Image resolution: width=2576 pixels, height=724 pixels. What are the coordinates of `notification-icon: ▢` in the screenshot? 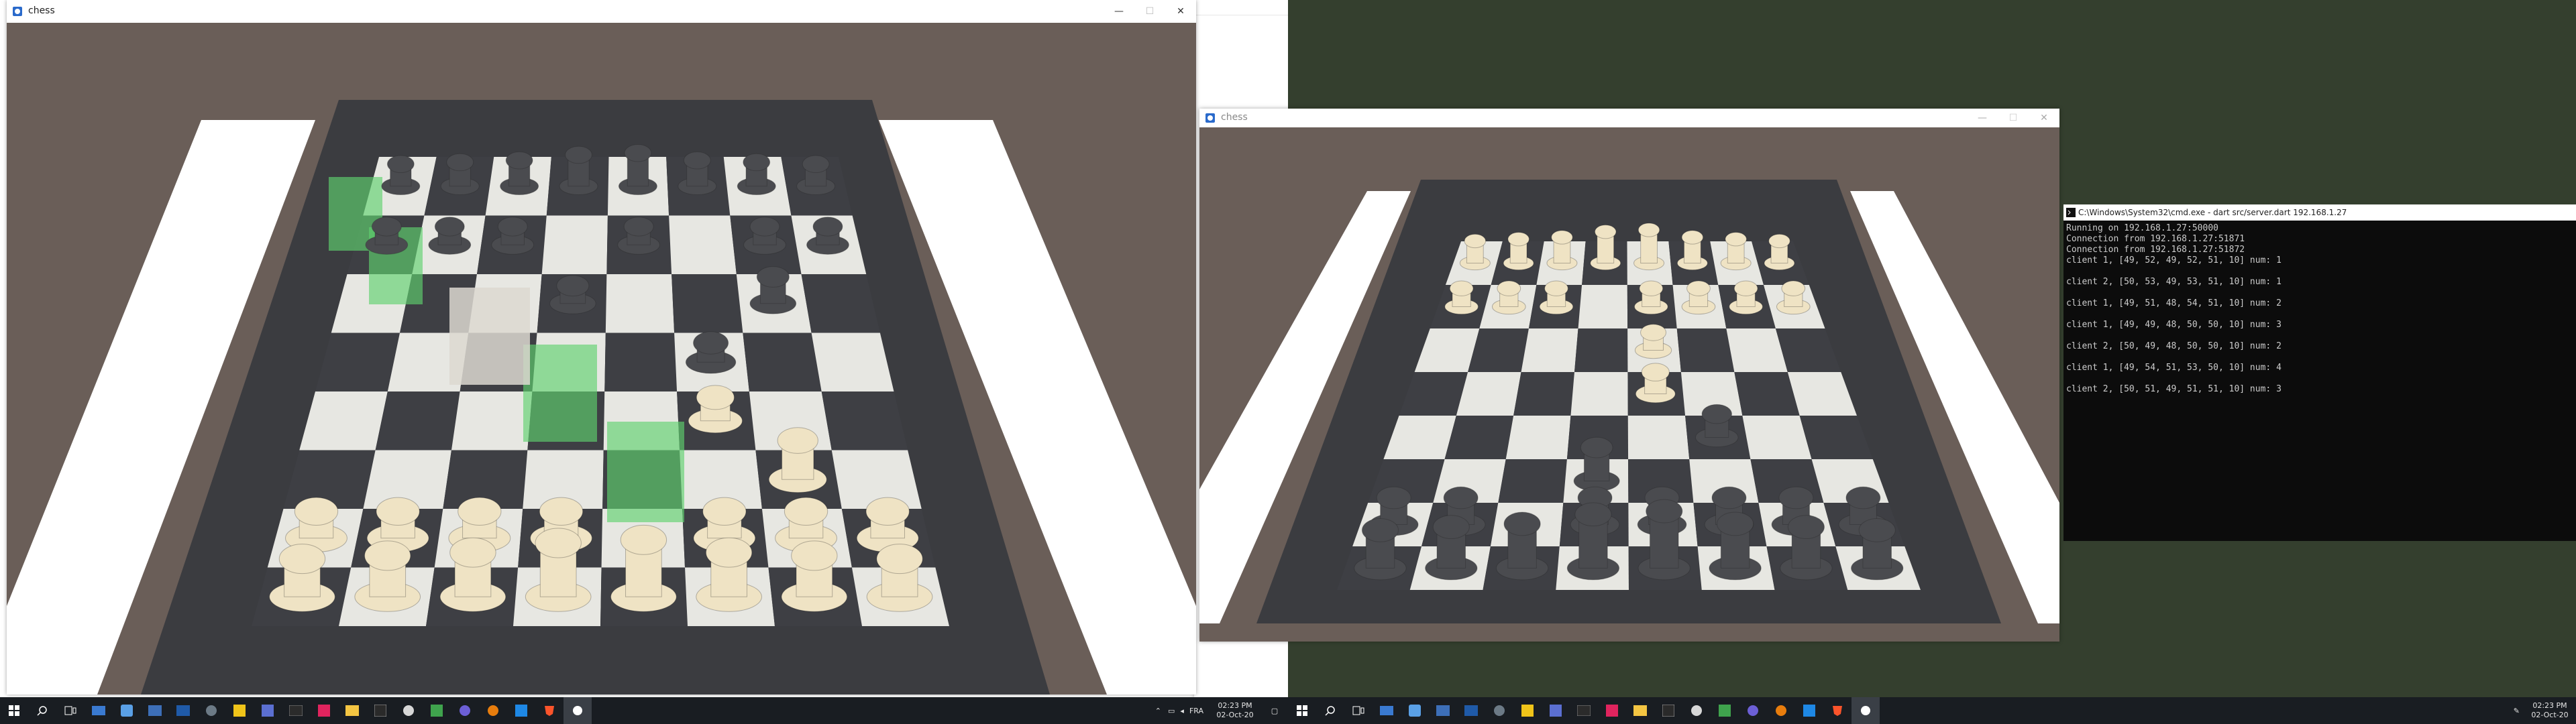 It's located at (1274, 711).